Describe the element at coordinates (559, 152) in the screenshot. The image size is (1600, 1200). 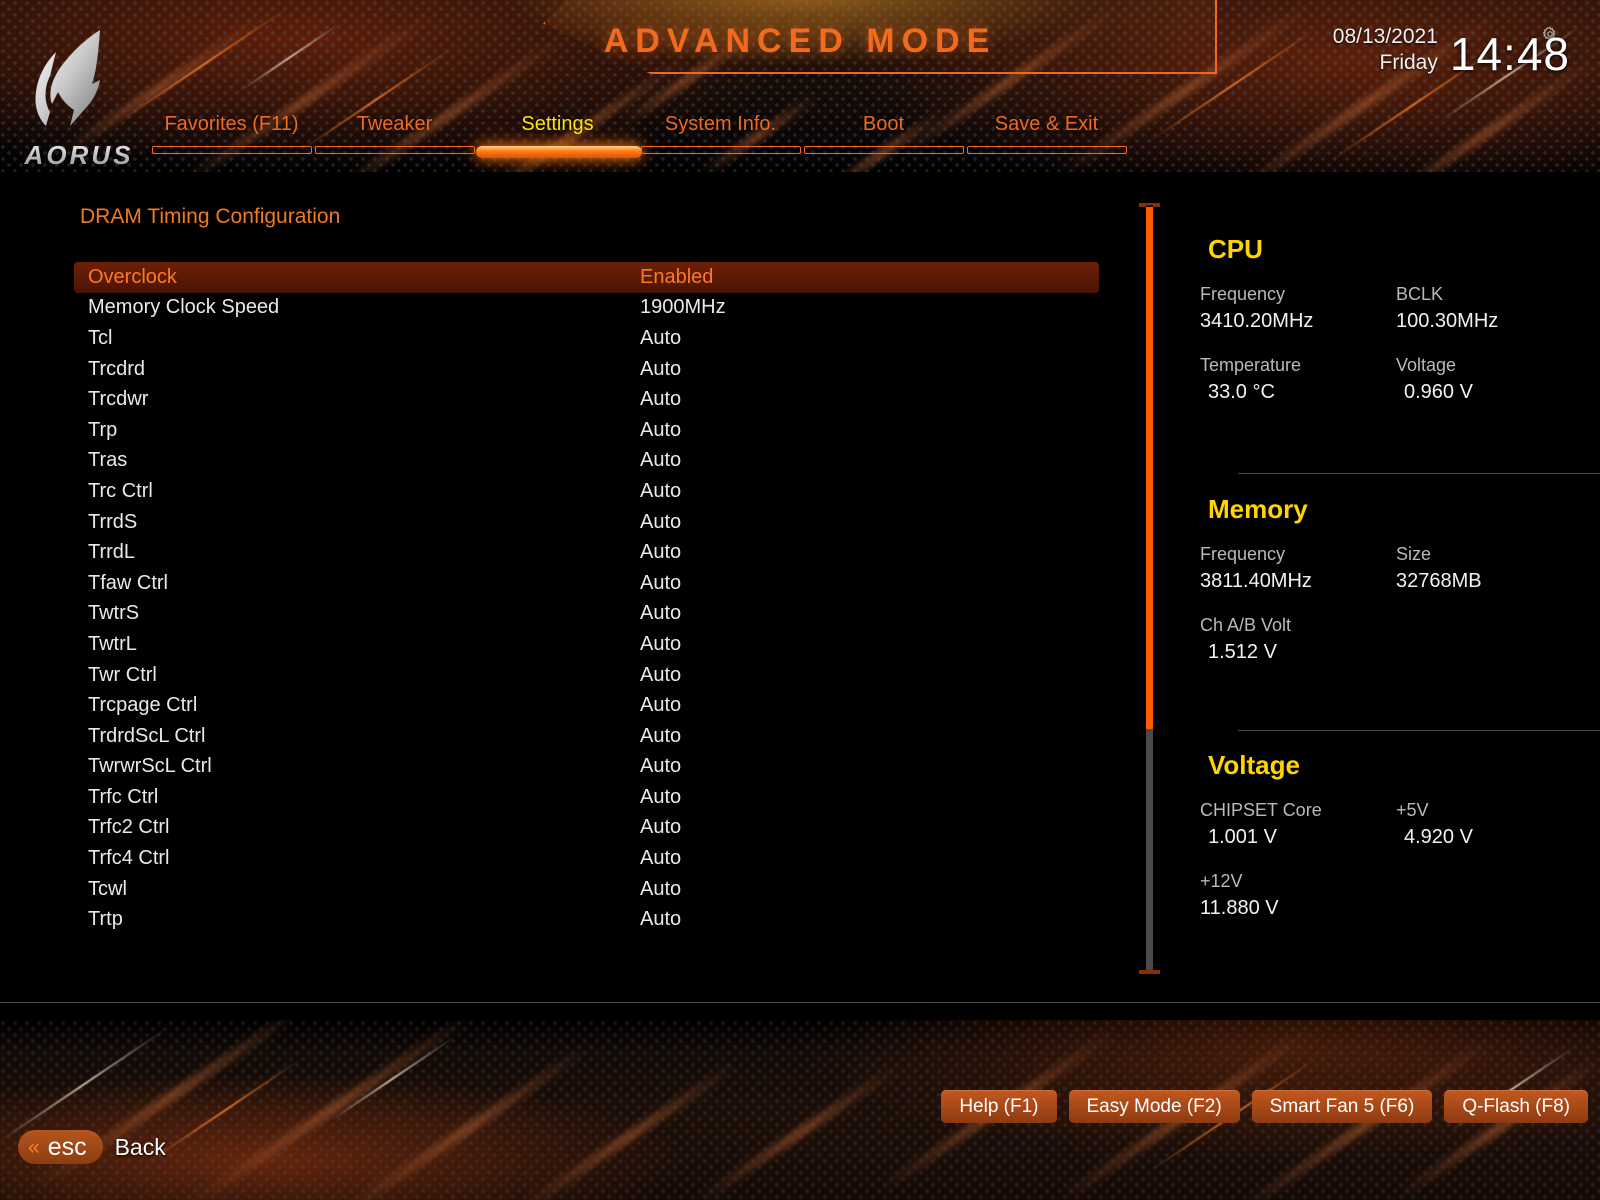
I see `nav-tab-underline` at that location.